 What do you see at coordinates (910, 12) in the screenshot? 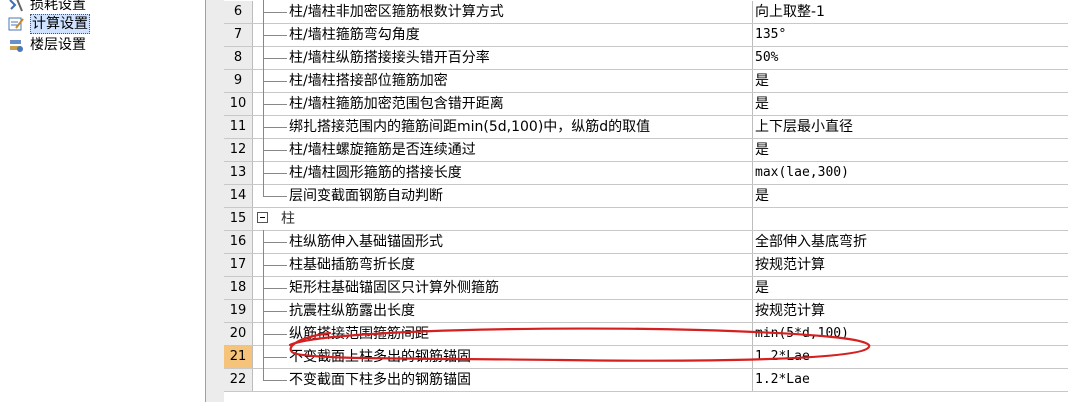
I see `setting-value-cell: 向上取整-1` at bounding box center [910, 12].